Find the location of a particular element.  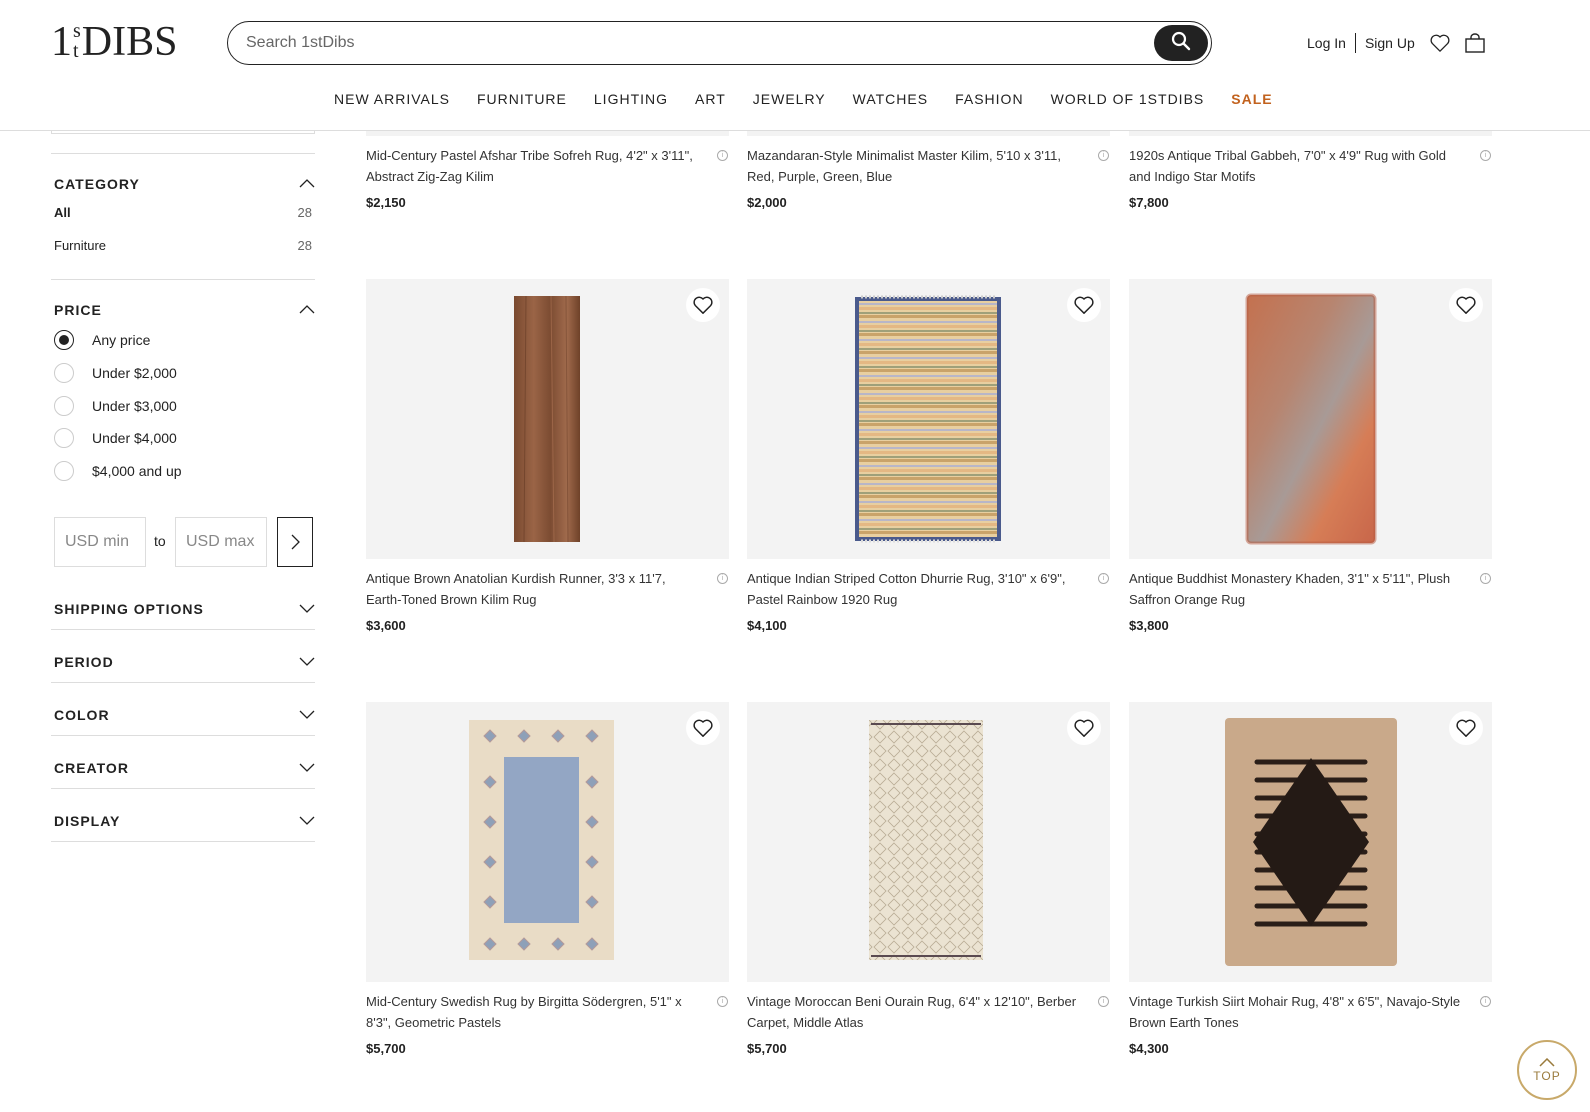

search-bar is located at coordinates (719, 43).